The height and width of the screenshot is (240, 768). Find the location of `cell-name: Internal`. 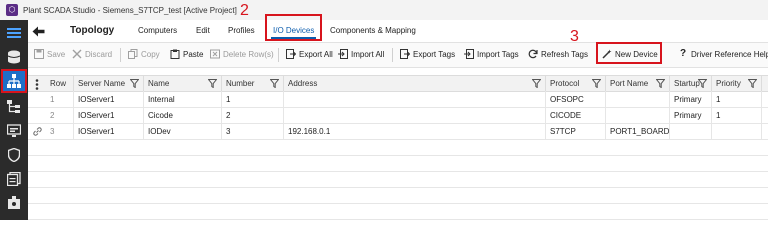

cell-name: Internal is located at coordinates (183, 99).